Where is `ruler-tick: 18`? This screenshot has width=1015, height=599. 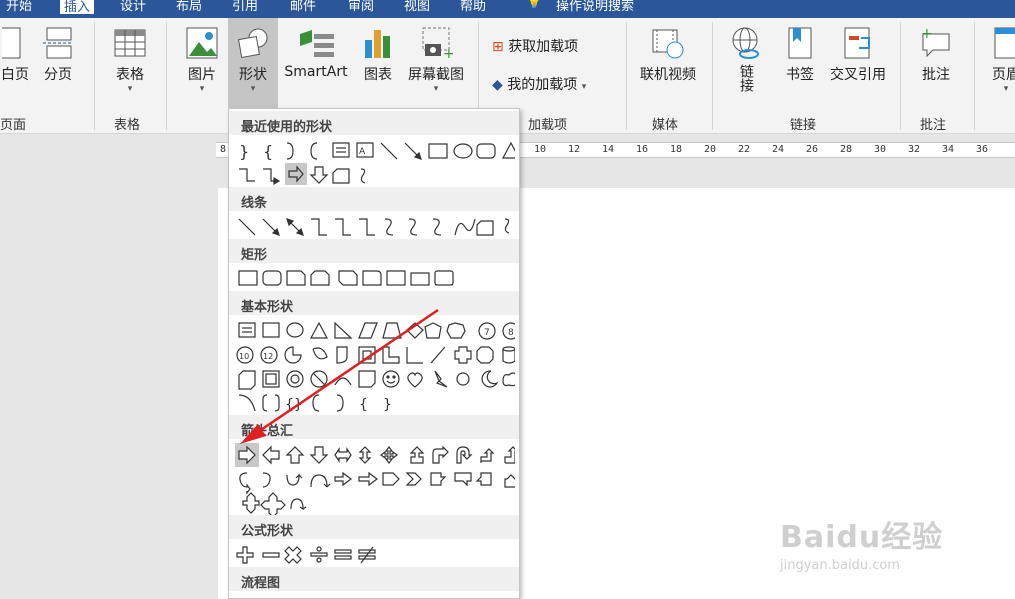
ruler-tick: 18 is located at coordinates (676, 149).